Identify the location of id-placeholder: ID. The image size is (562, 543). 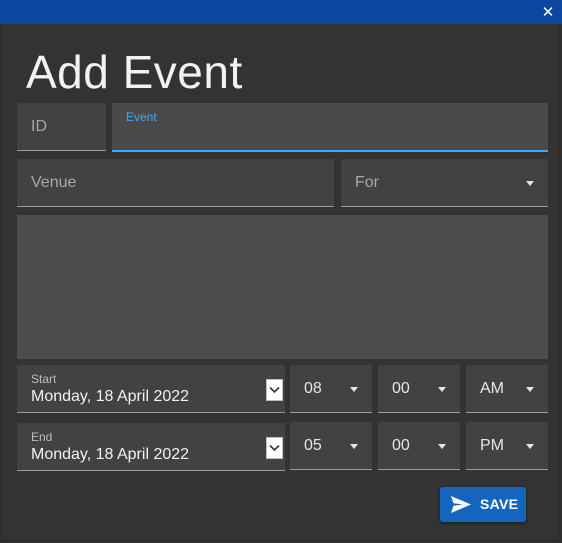
(39, 126).